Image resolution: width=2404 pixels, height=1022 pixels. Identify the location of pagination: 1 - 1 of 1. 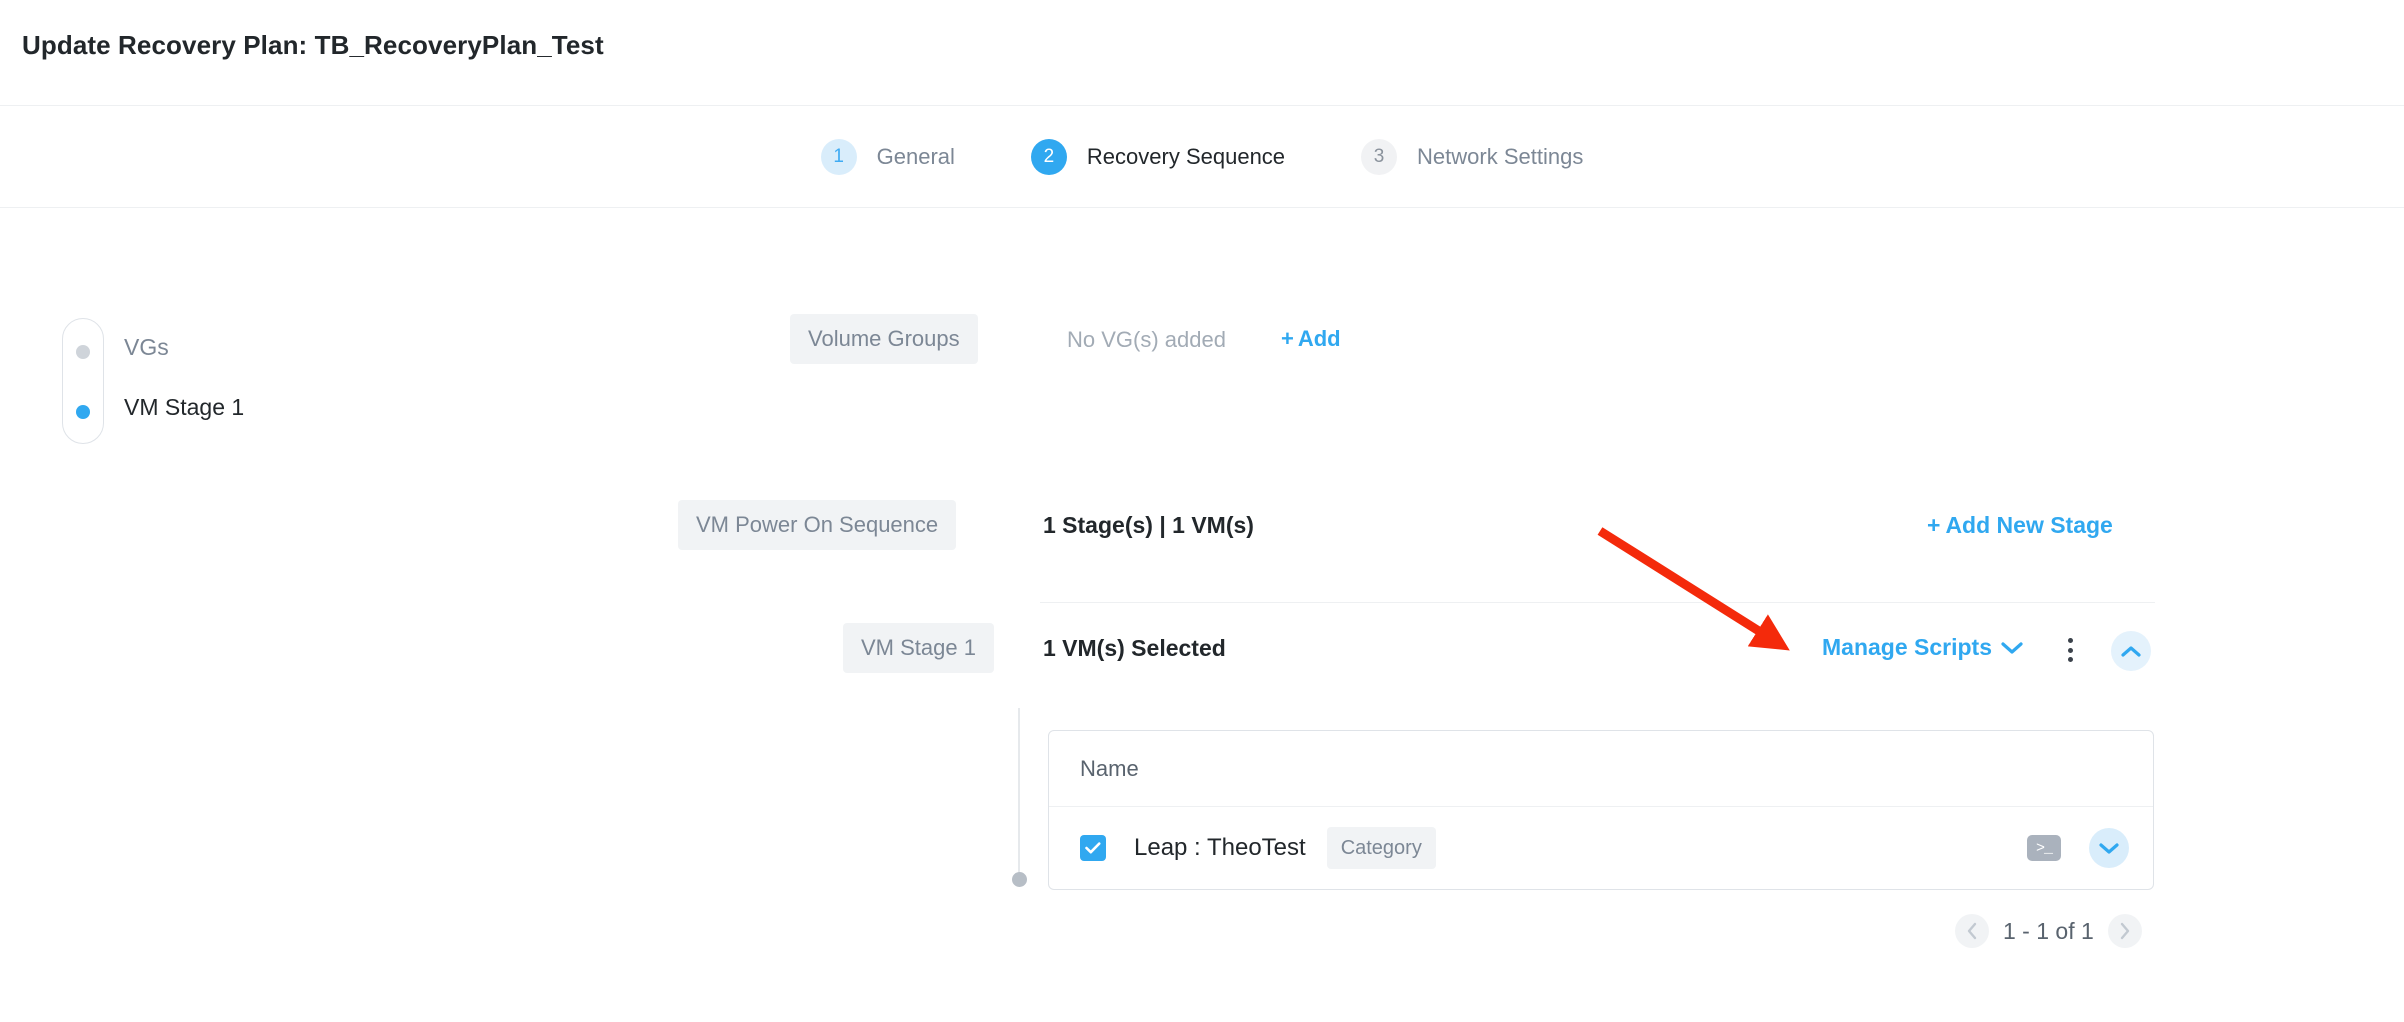
(2048, 931).